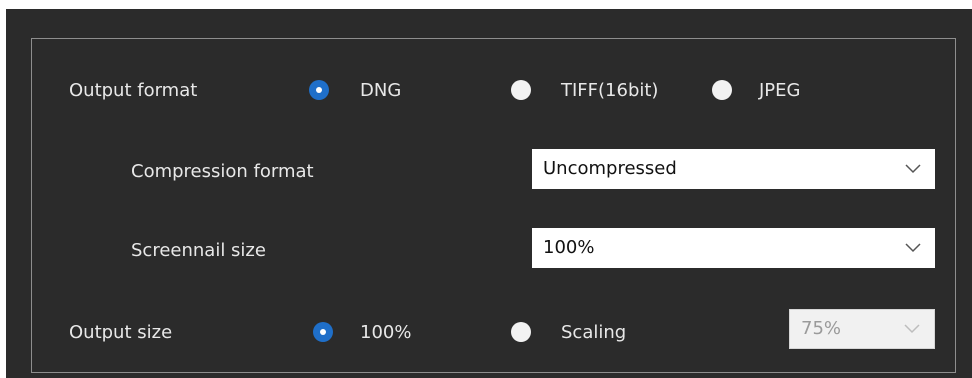  What do you see at coordinates (821, 328) in the screenshot?
I see `scaling-value: 75%` at bounding box center [821, 328].